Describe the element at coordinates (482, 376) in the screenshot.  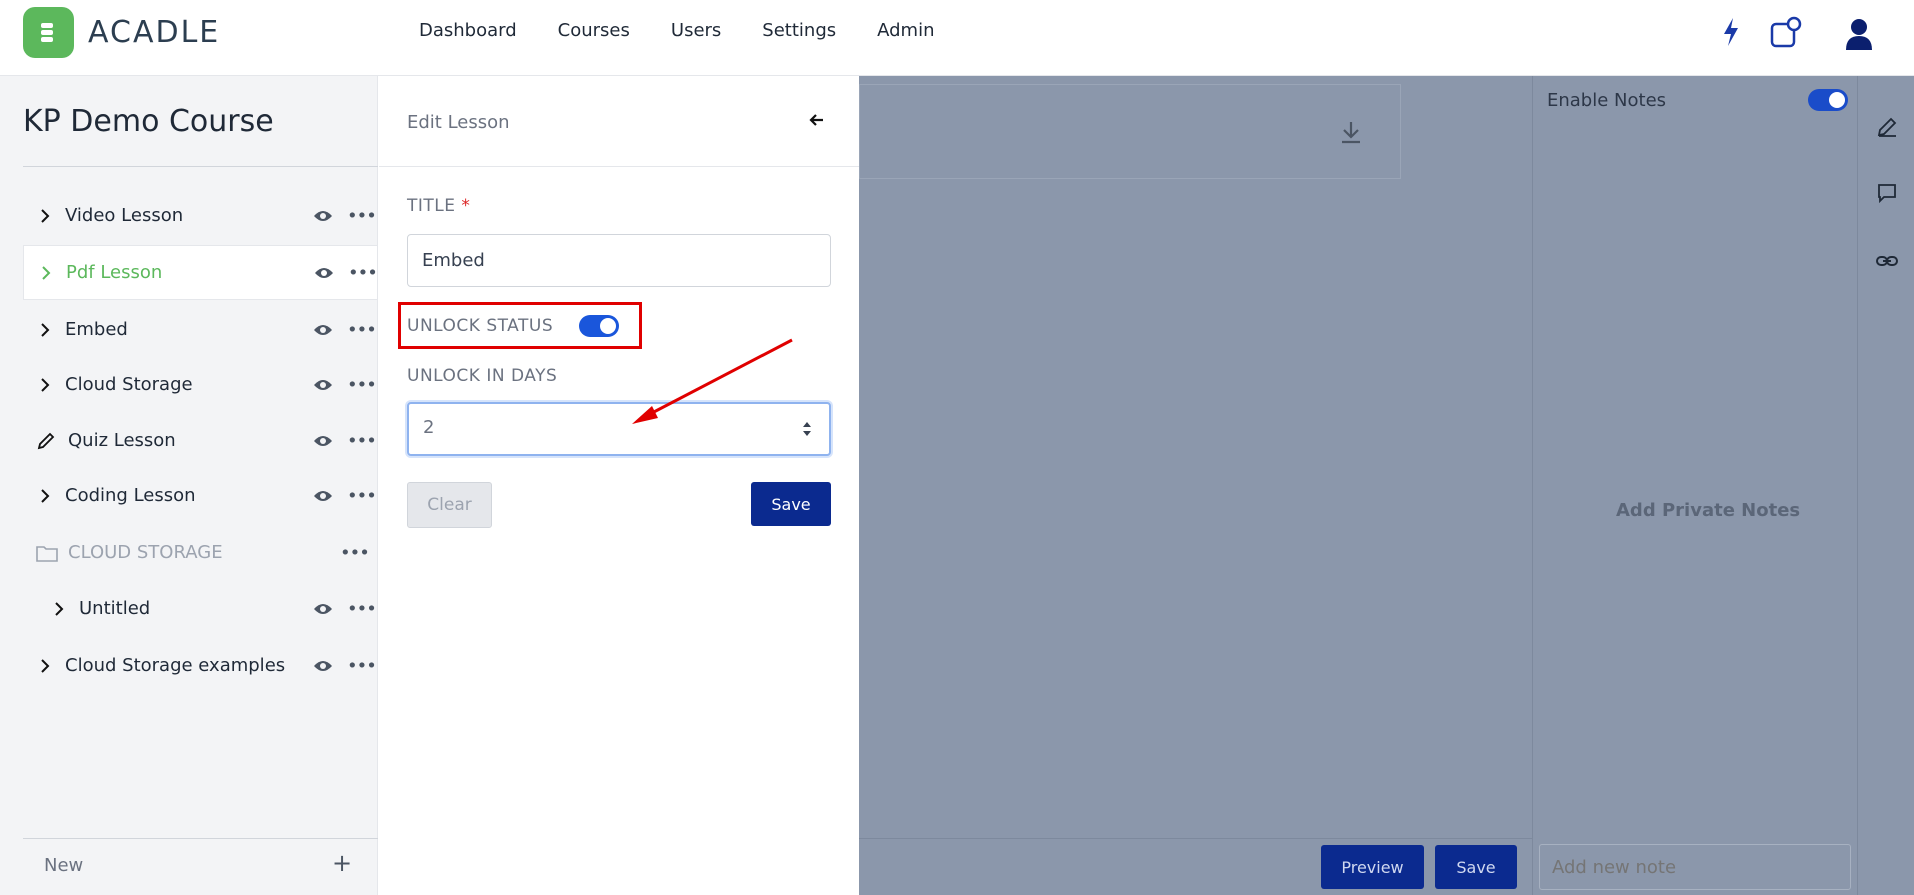
I see `unlock-days-label: UNLOCK IN DAYS` at that location.